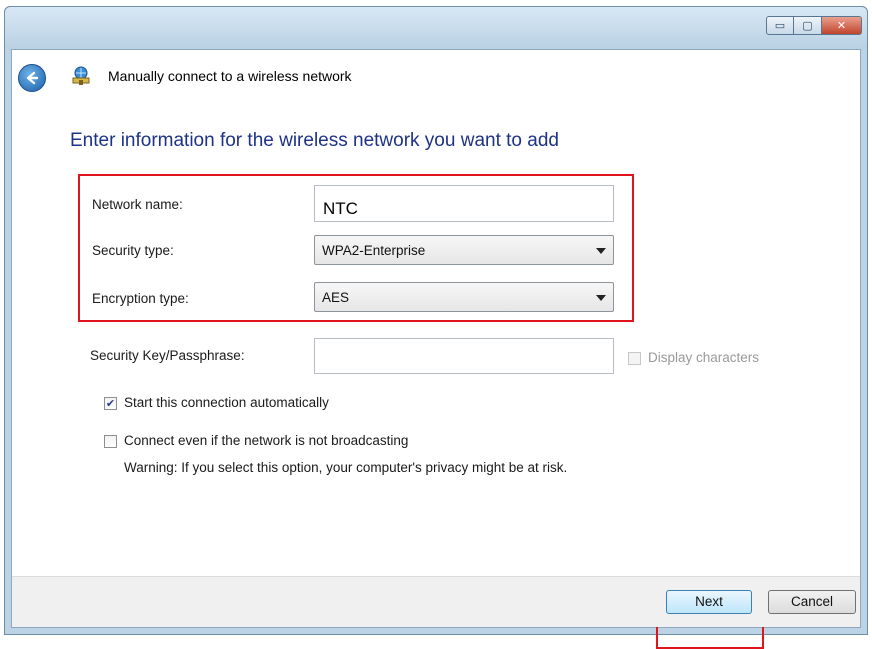 The width and height of the screenshot is (872, 649). What do you see at coordinates (226, 402) in the screenshot?
I see `start-automatically-label: Start this connection automatically` at bounding box center [226, 402].